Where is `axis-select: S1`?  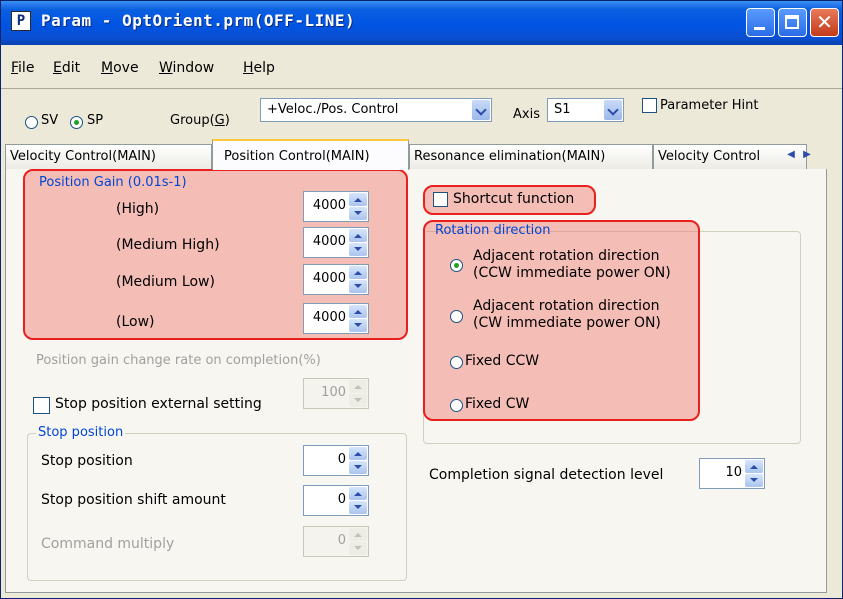 axis-select: S1 is located at coordinates (585, 110).